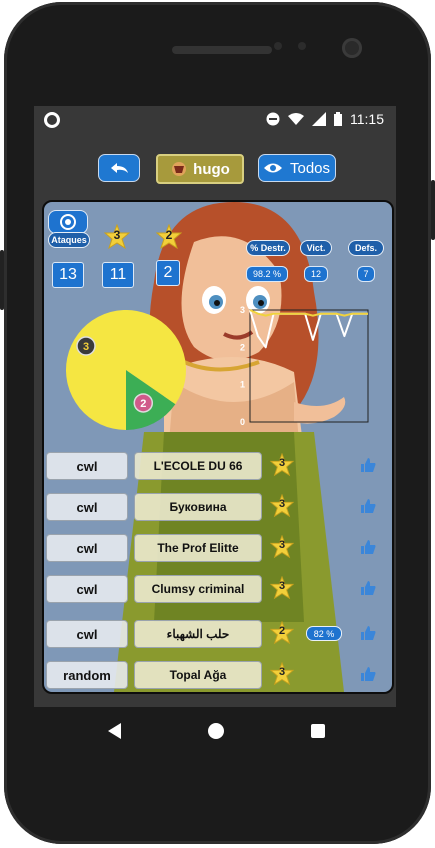 Image resolution: width=435 pixels, height=848 pixels. Describe the element at coordinates (352, 48) in the screenshot. I see `front-camera` at that location.